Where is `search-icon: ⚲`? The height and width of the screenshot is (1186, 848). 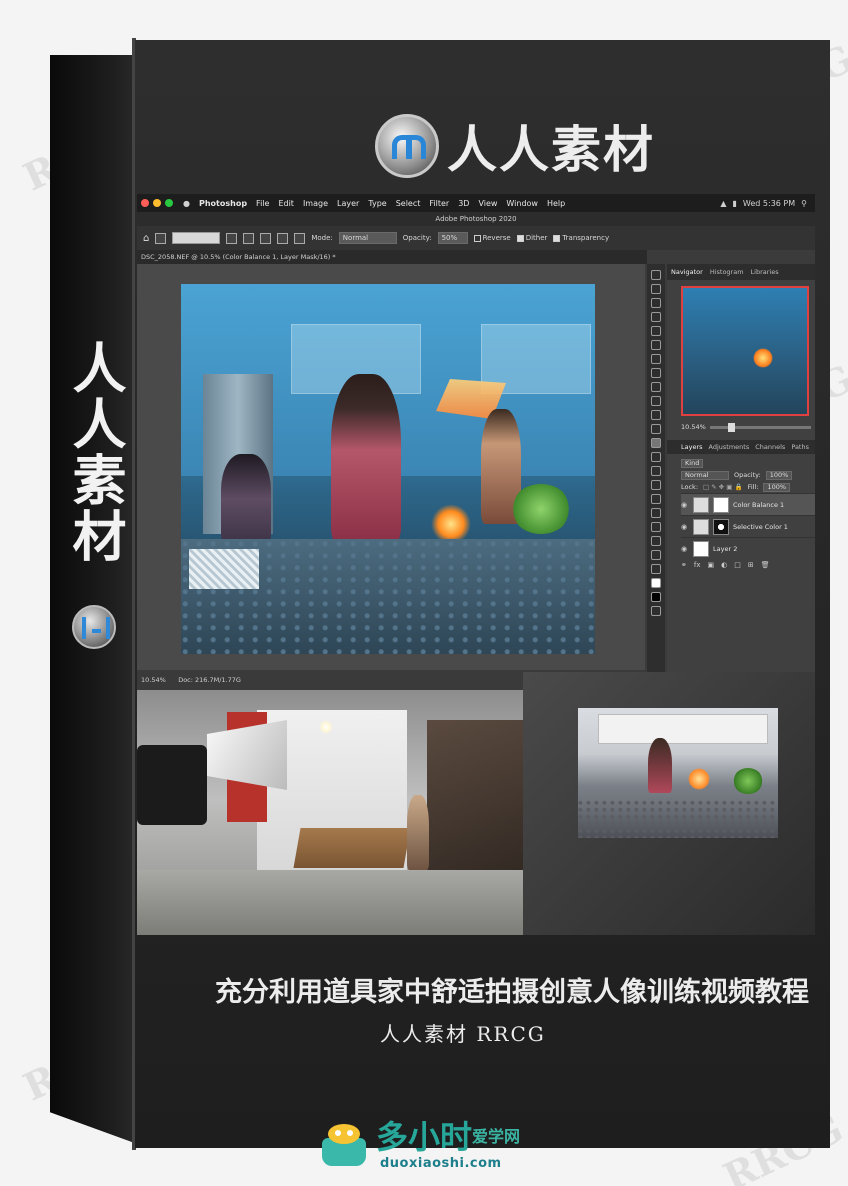 search-icon: ⚲ is located at coordinates (804, 203).